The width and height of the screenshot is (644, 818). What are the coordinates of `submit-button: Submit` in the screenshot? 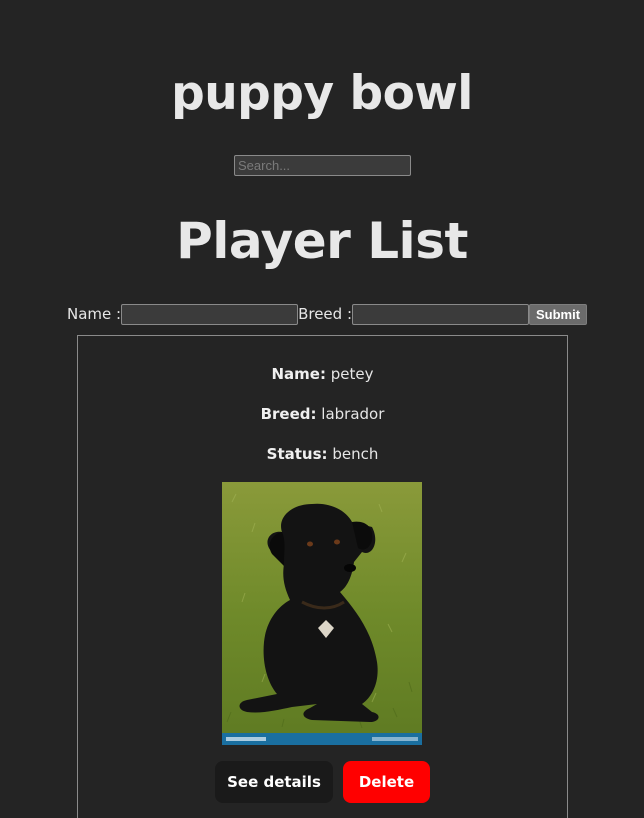 It's located at (558, 314).